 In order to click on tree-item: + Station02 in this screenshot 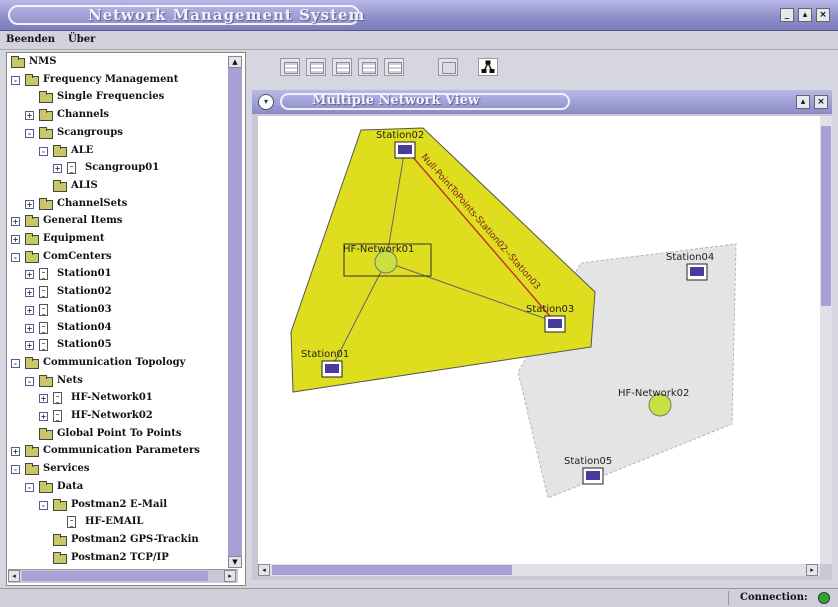, I will do `click(122, 292)`.